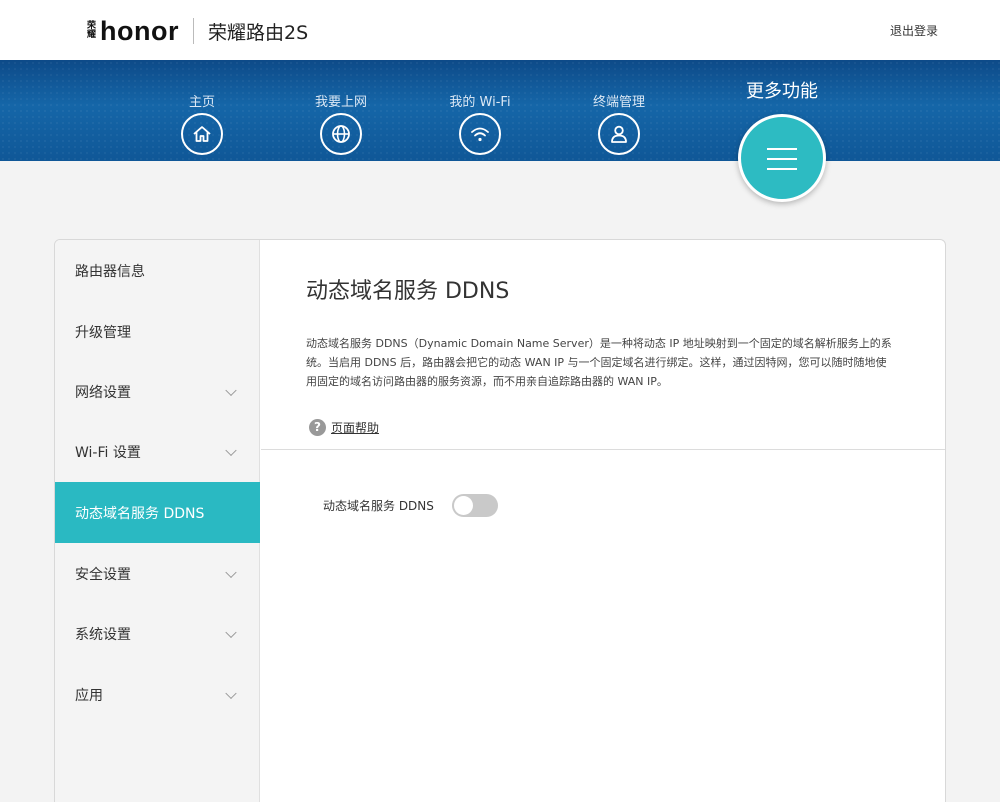 Image resolution: width=1000 pixels, height=802 pixels. I want to click on logout-link: 退出登录, so click(914, 30).